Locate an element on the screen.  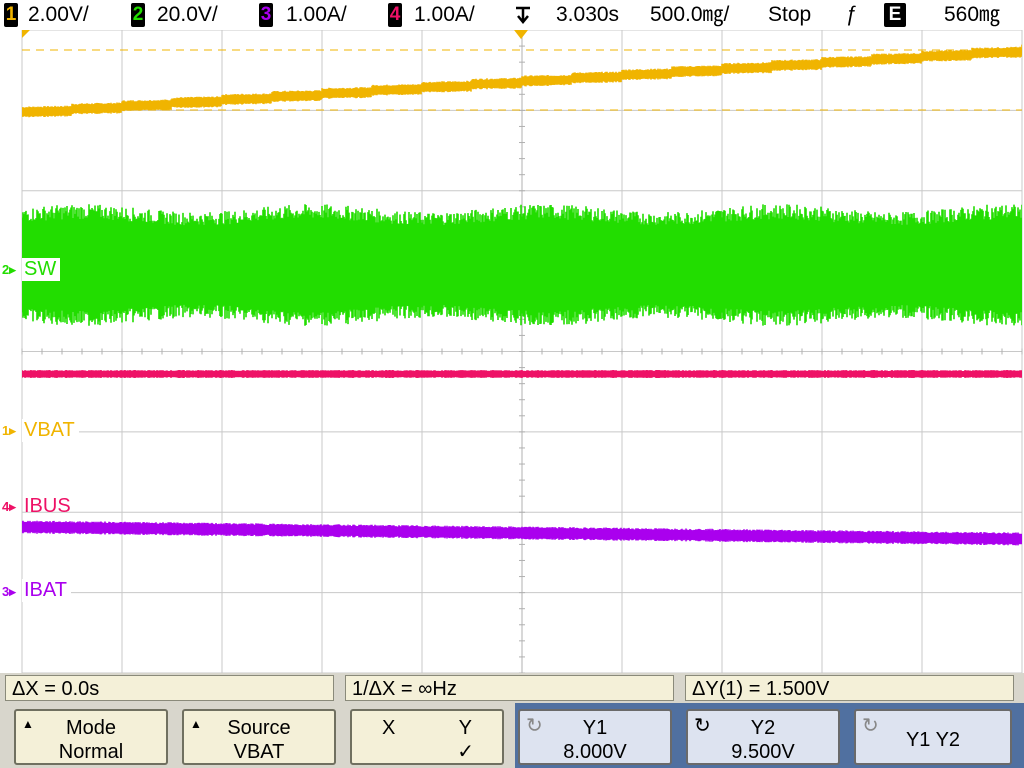
channel-3-badge: 3 is located at coordinates (266, 15).